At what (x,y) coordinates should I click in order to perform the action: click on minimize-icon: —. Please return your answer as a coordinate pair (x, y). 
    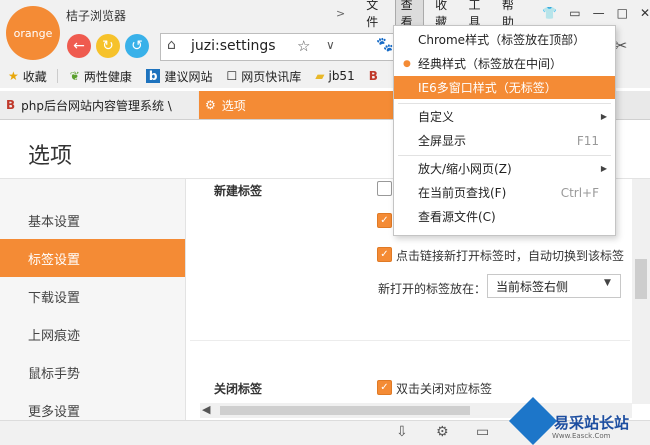
    Looking at the image, I should click on (599, 13).